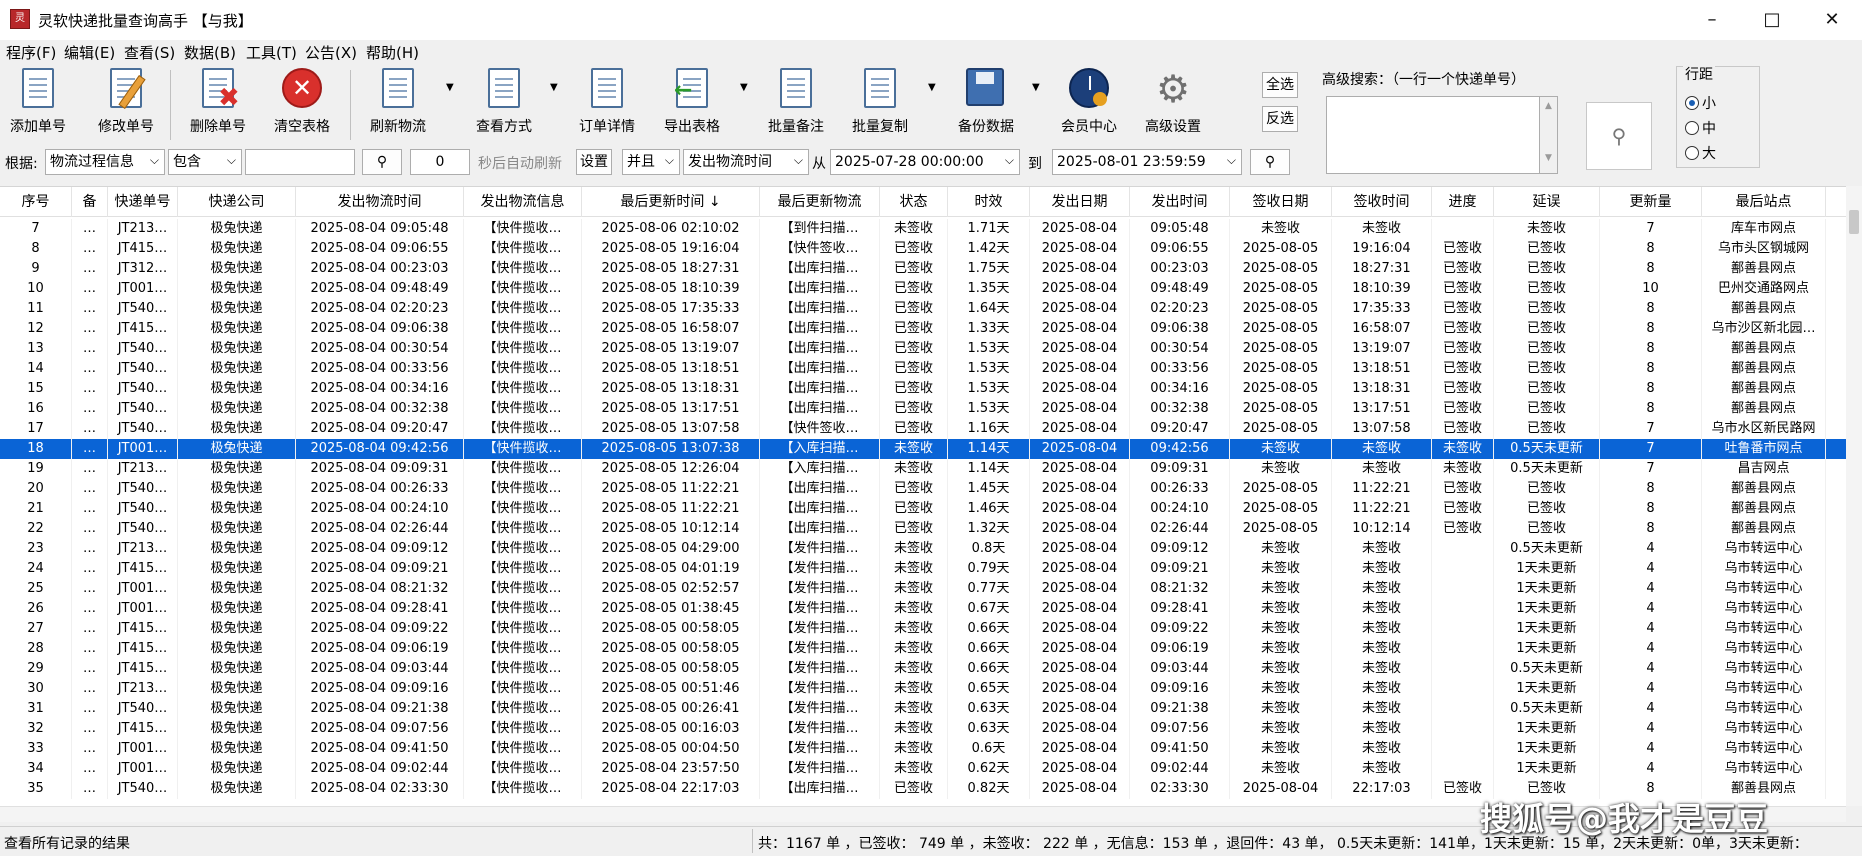 This screenshot has height=856, width=1862. I want to click on spacing-large-radio: 大, so click(1722, 153).